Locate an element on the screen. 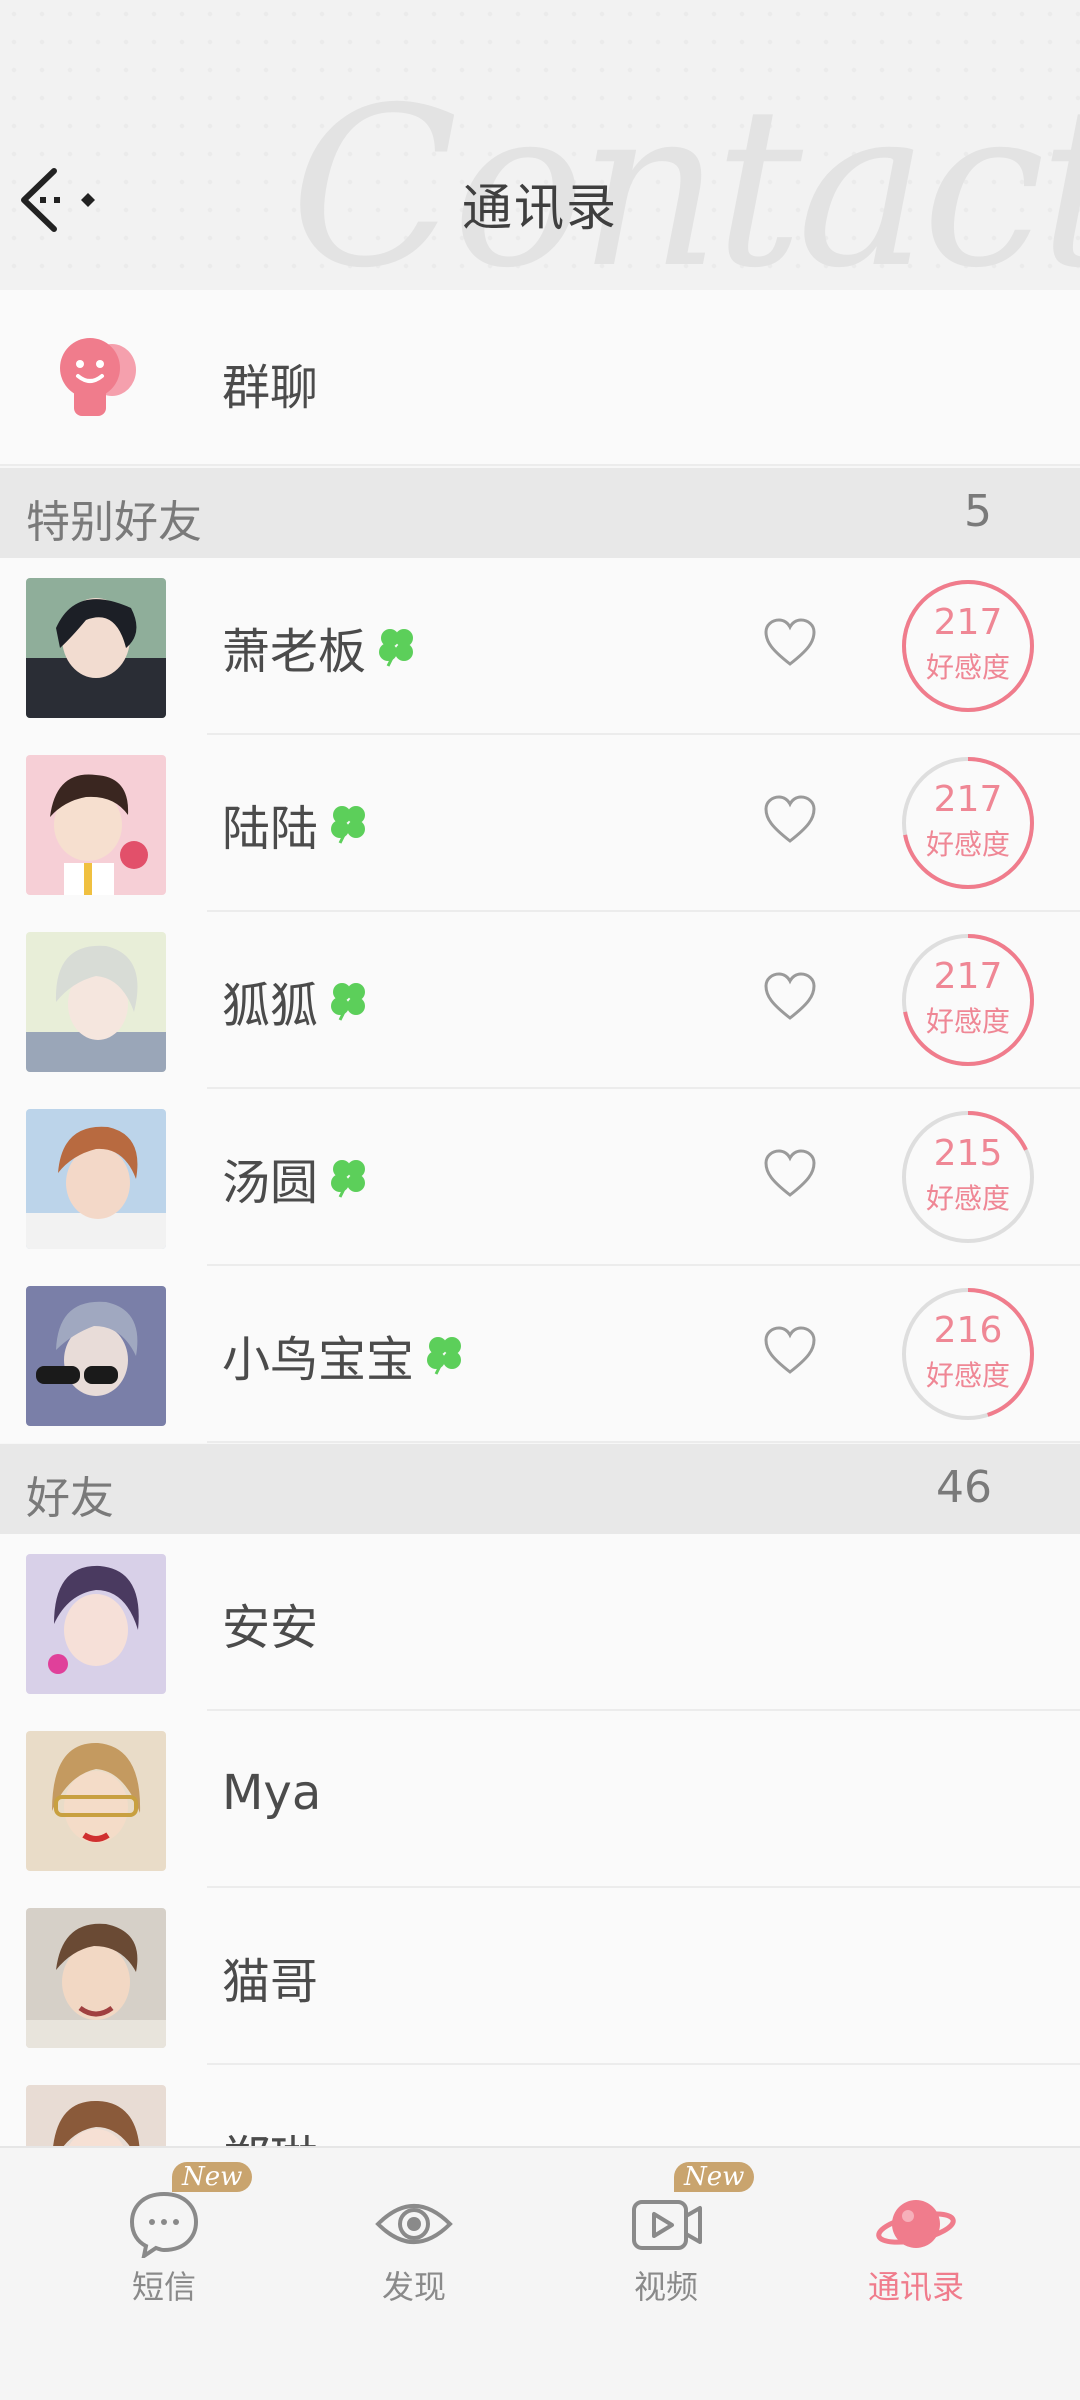  header: Contacts 通讯录 is located at coordinates (540, 145).